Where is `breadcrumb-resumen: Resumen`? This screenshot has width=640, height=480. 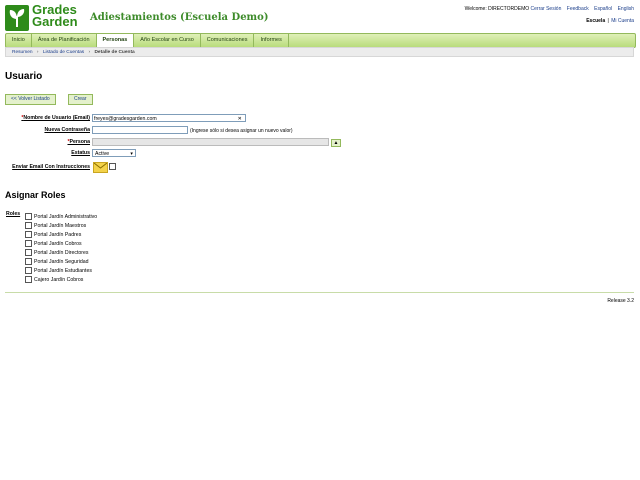
breadcrumb-resumen: Resumen is located at coordinates (22, 52).